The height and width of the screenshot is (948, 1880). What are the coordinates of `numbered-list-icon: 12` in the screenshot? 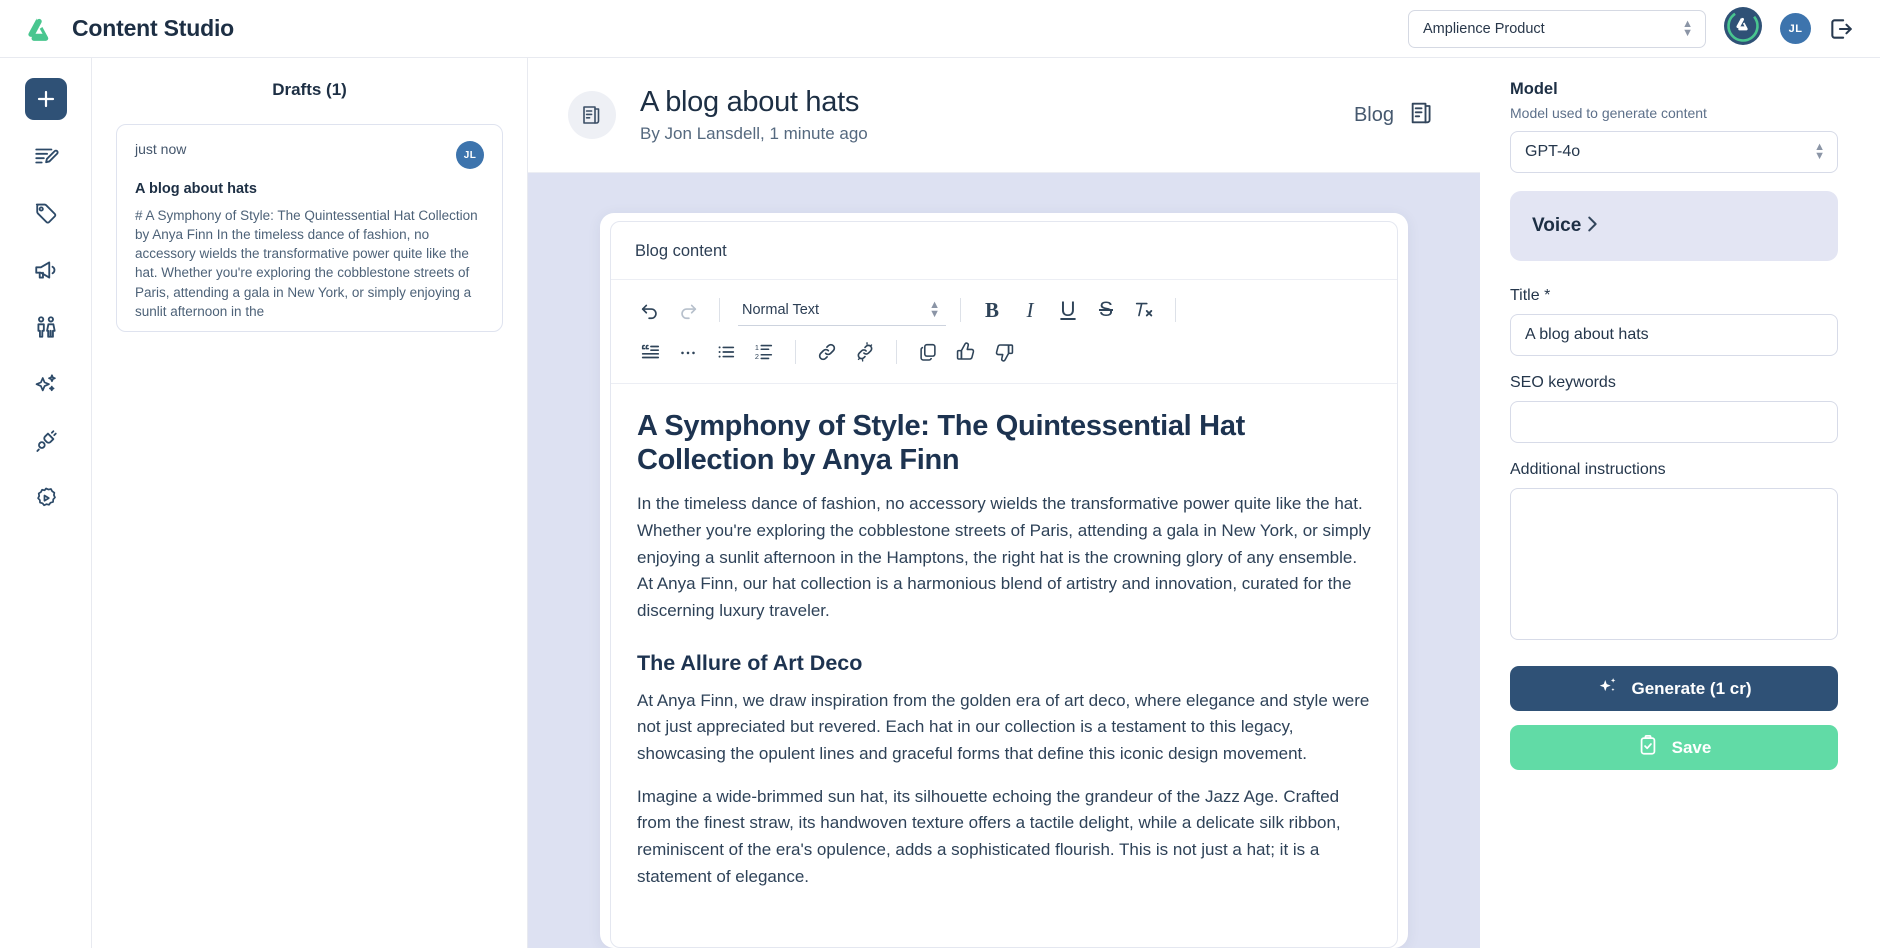 It's located at (764, 352).